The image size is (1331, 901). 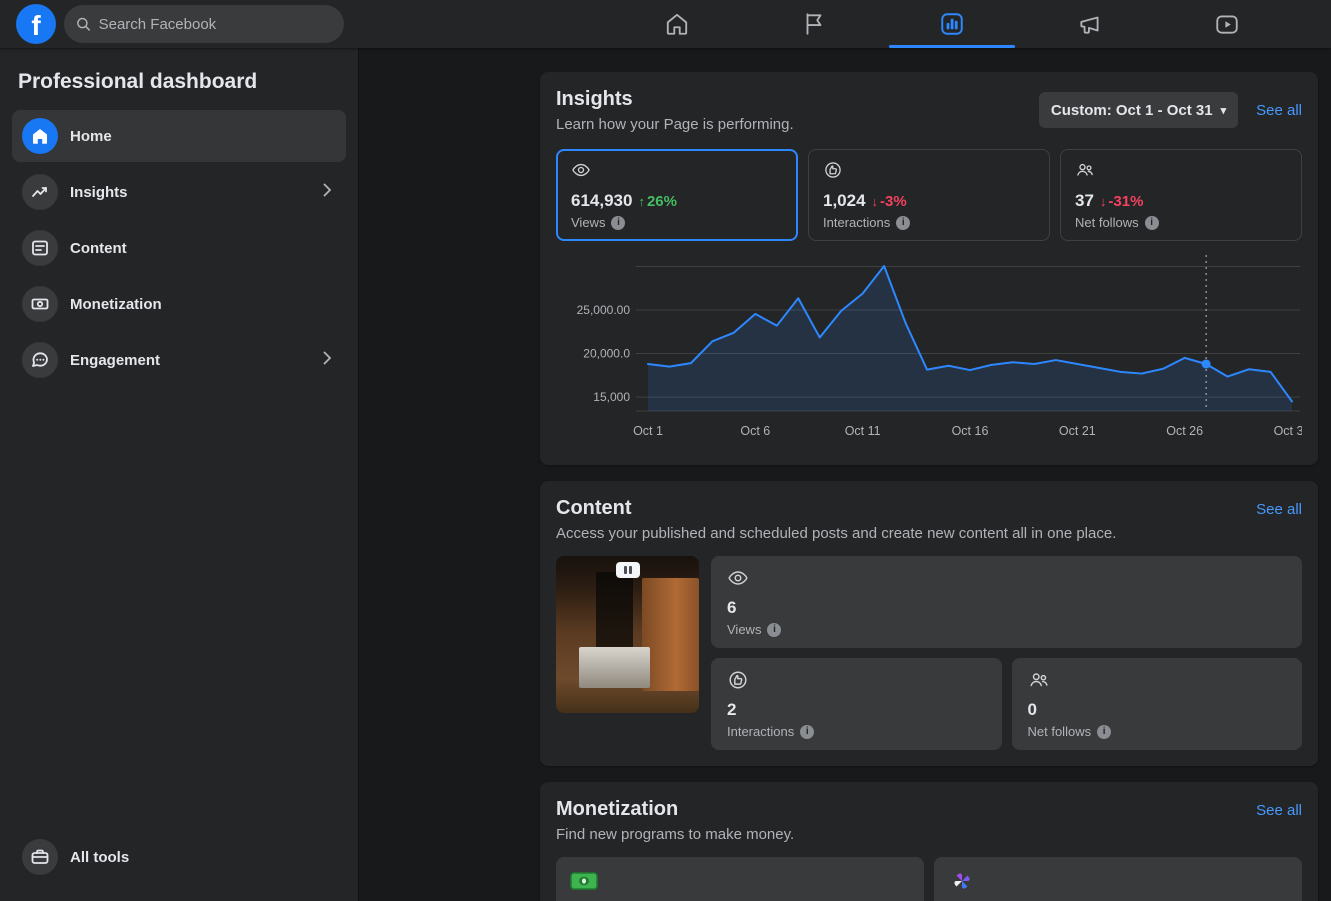 I want to click on content-see-all-link: See all, so click(x=1279, y=509).